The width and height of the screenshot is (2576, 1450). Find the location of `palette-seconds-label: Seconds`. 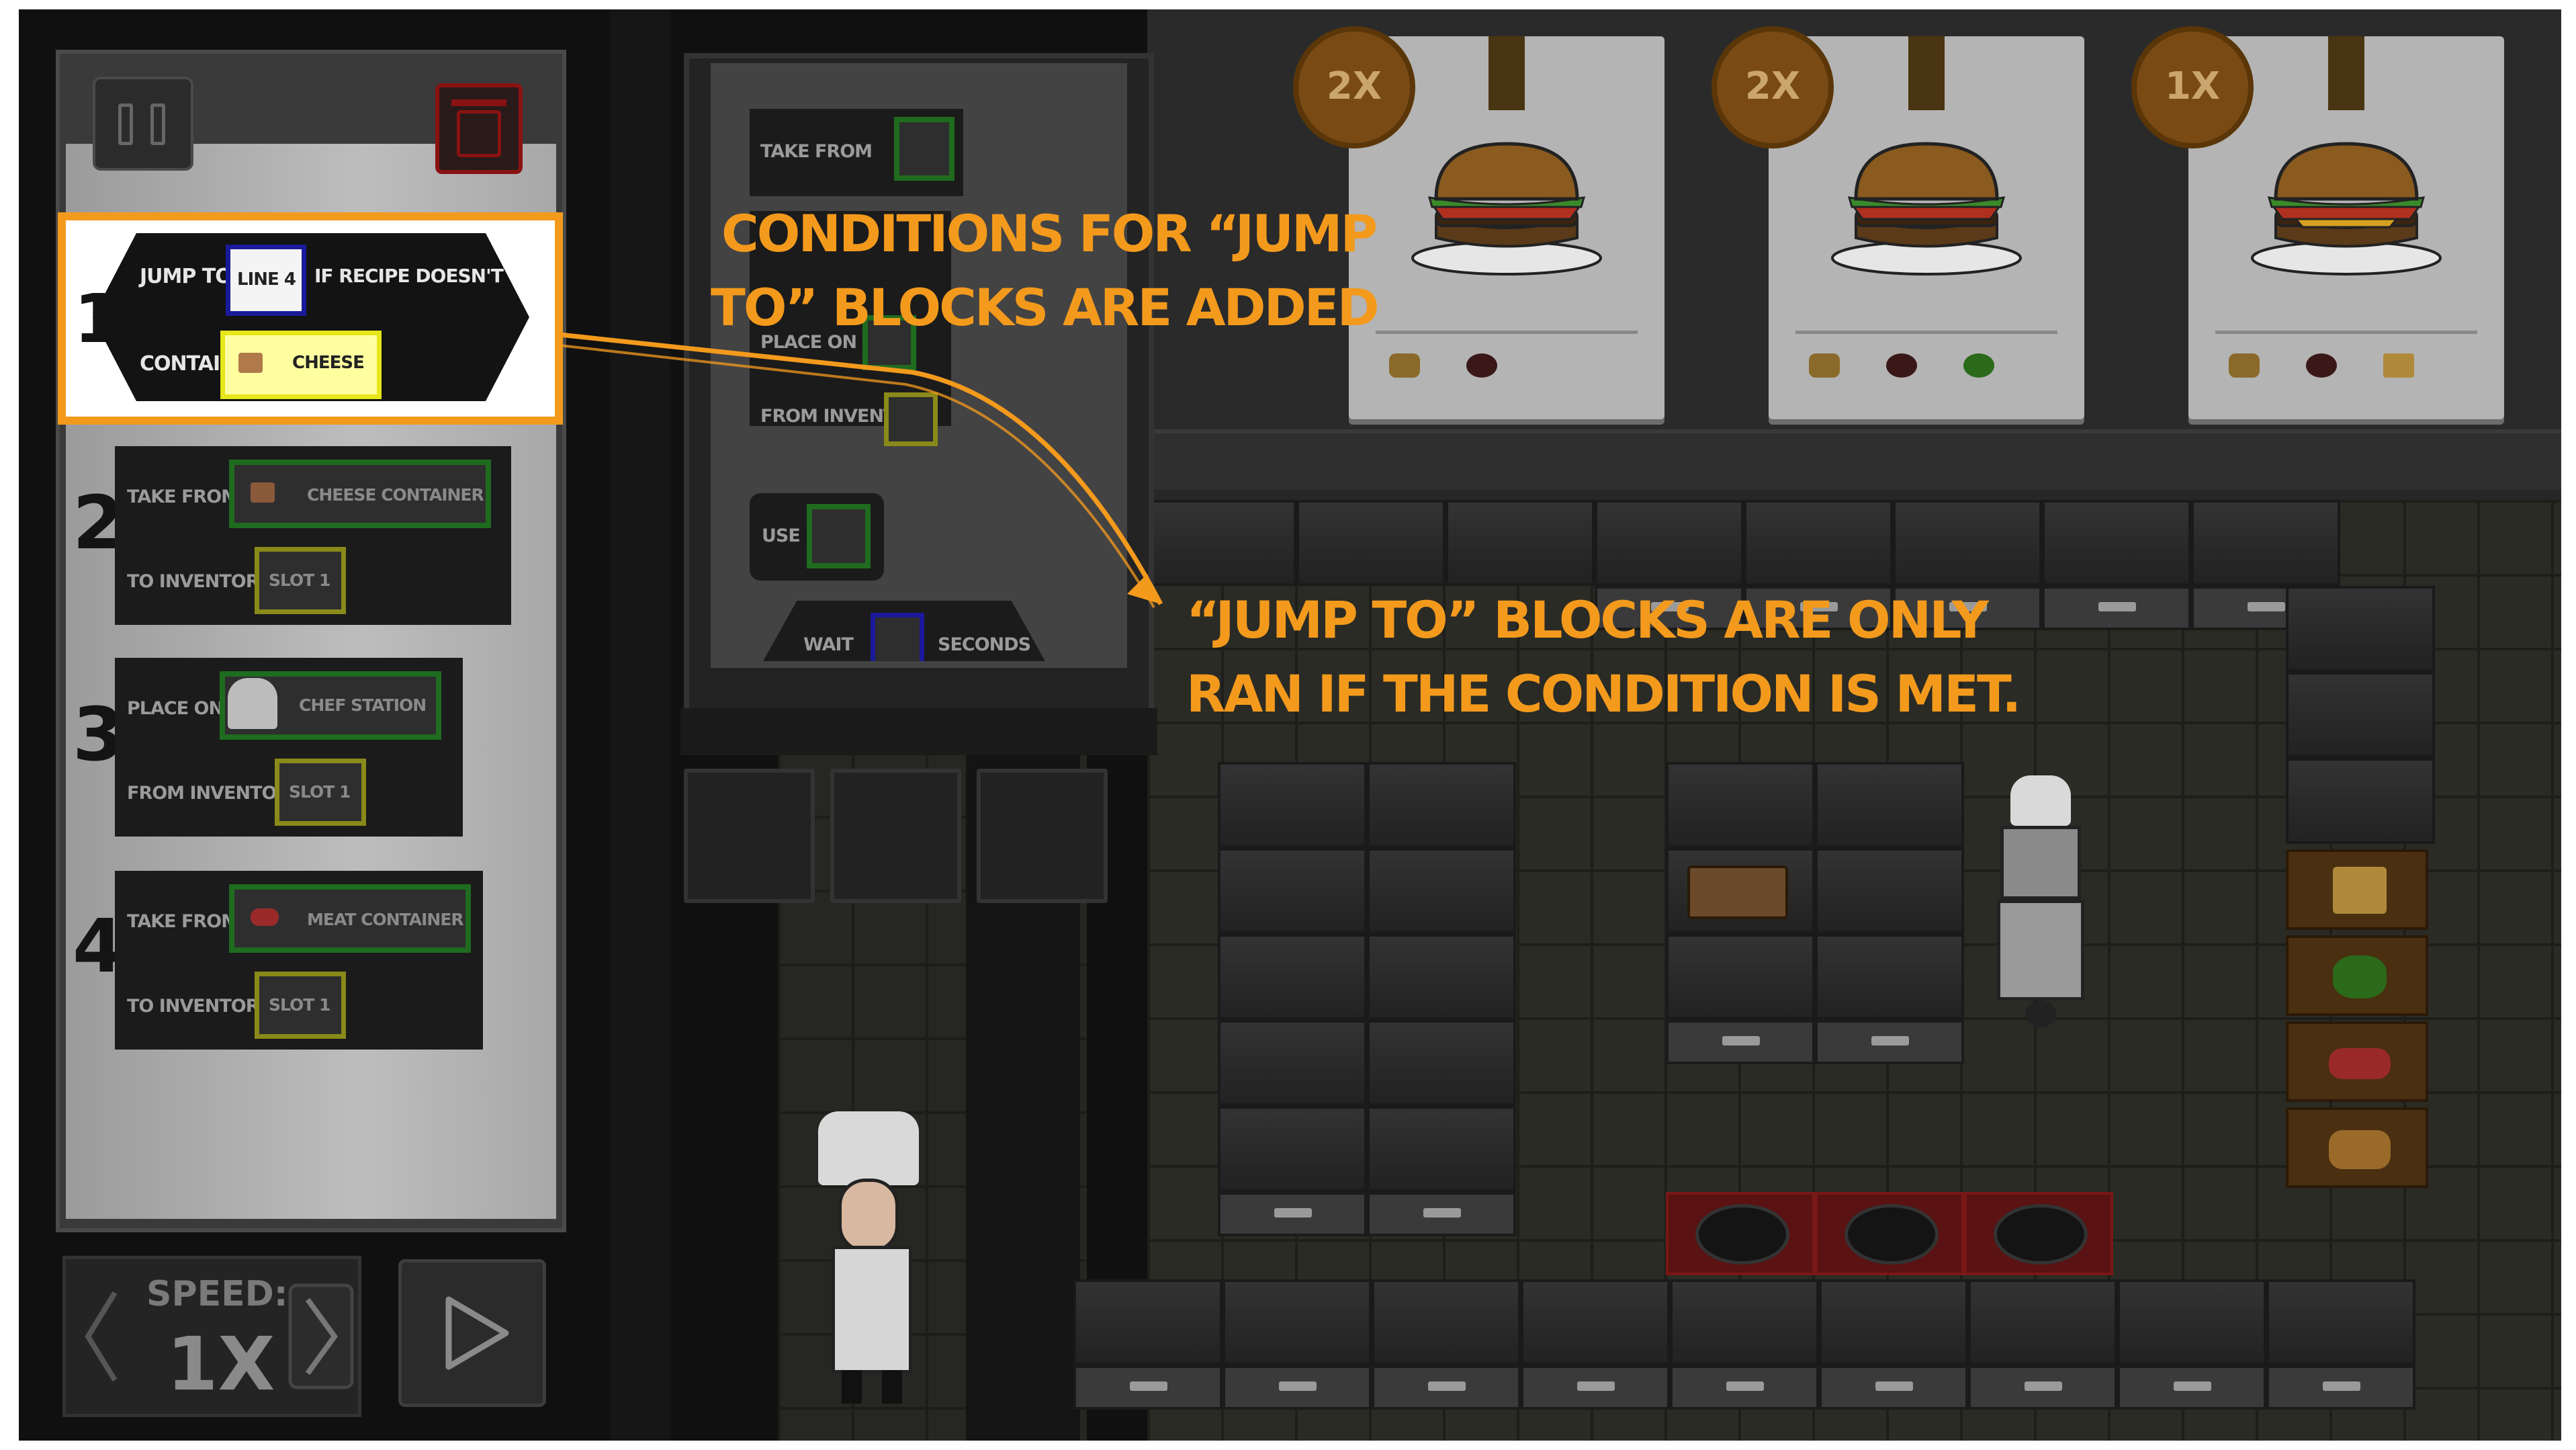

palette-seconds-label: Seconds is located at coordinates (985, 644).